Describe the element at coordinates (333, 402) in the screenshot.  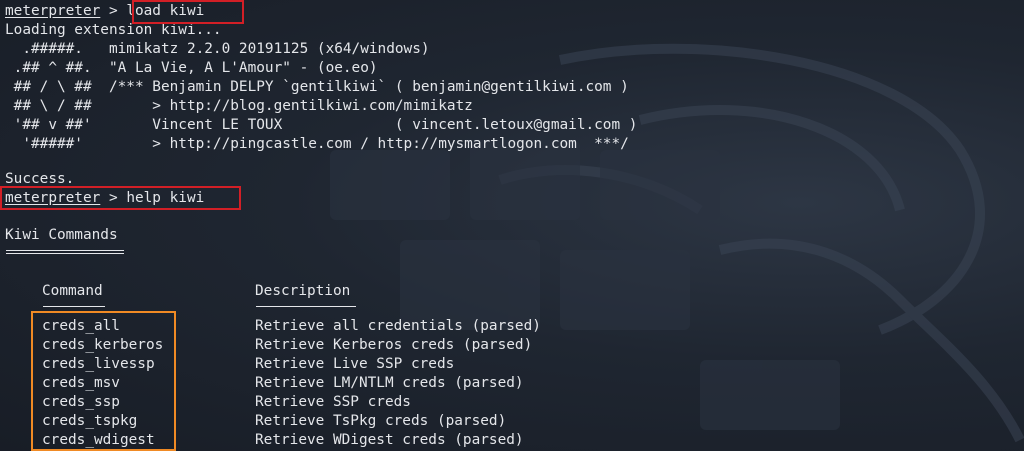
I see `command-description: Retrieve SSP creds` at that location.